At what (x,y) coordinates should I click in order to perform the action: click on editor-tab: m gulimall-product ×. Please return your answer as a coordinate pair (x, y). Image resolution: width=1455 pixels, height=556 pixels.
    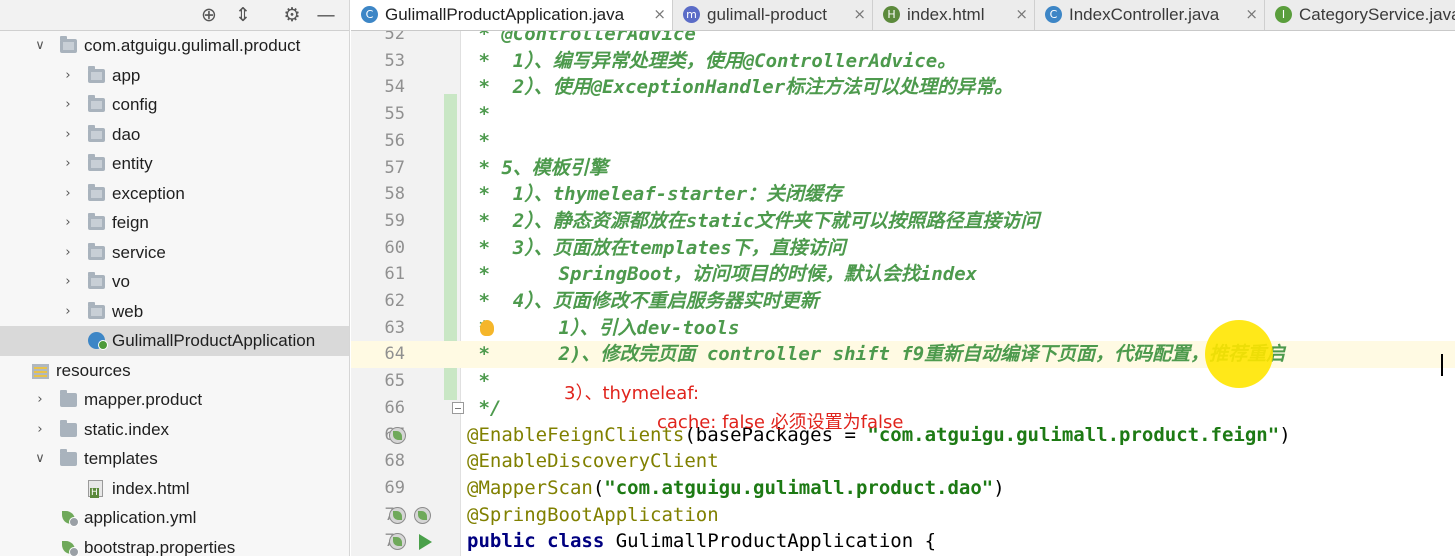
    Looking at the image, I should click on (773, 15).